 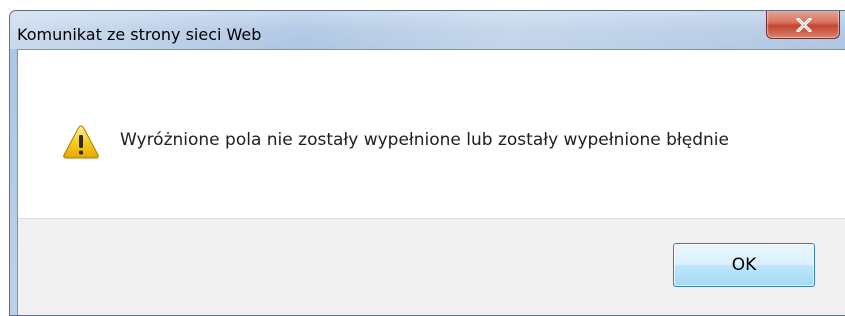 What do you see at coordinates (744, 265) in the screenshot?
I see `ok-button: OK` at bounding box center [744, 265].